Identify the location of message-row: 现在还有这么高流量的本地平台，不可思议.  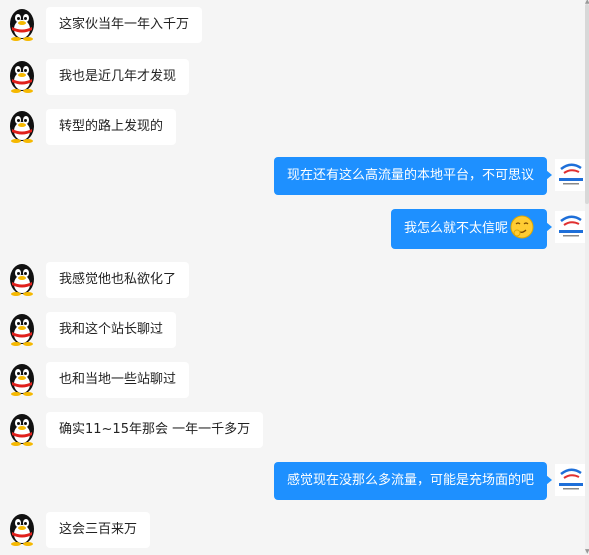
(294, 175).